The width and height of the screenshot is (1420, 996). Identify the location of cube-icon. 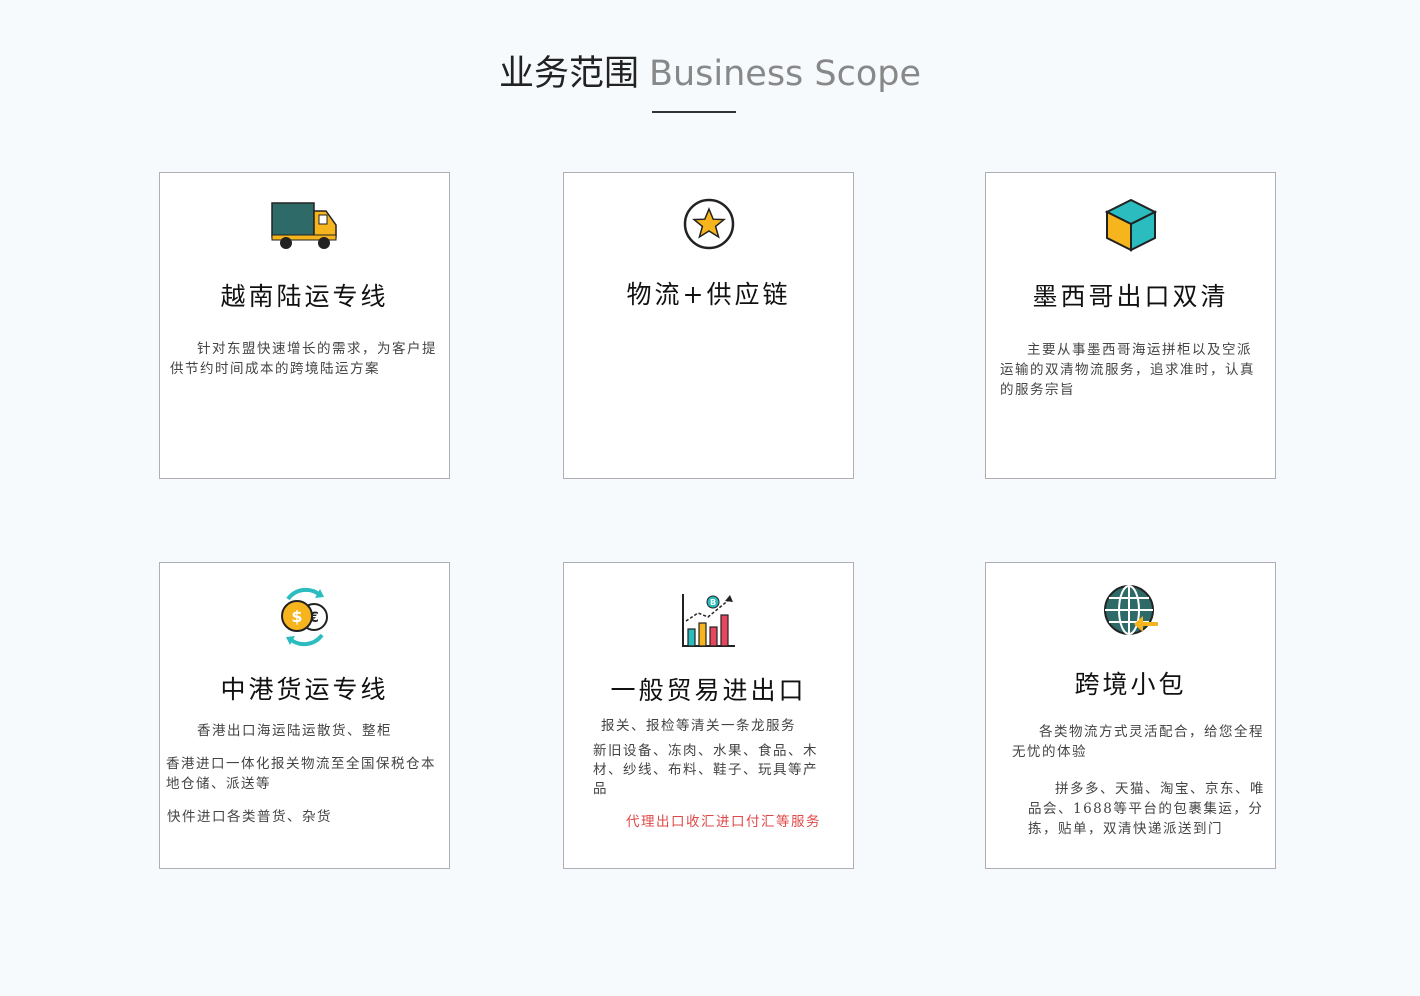
(1130, 225).